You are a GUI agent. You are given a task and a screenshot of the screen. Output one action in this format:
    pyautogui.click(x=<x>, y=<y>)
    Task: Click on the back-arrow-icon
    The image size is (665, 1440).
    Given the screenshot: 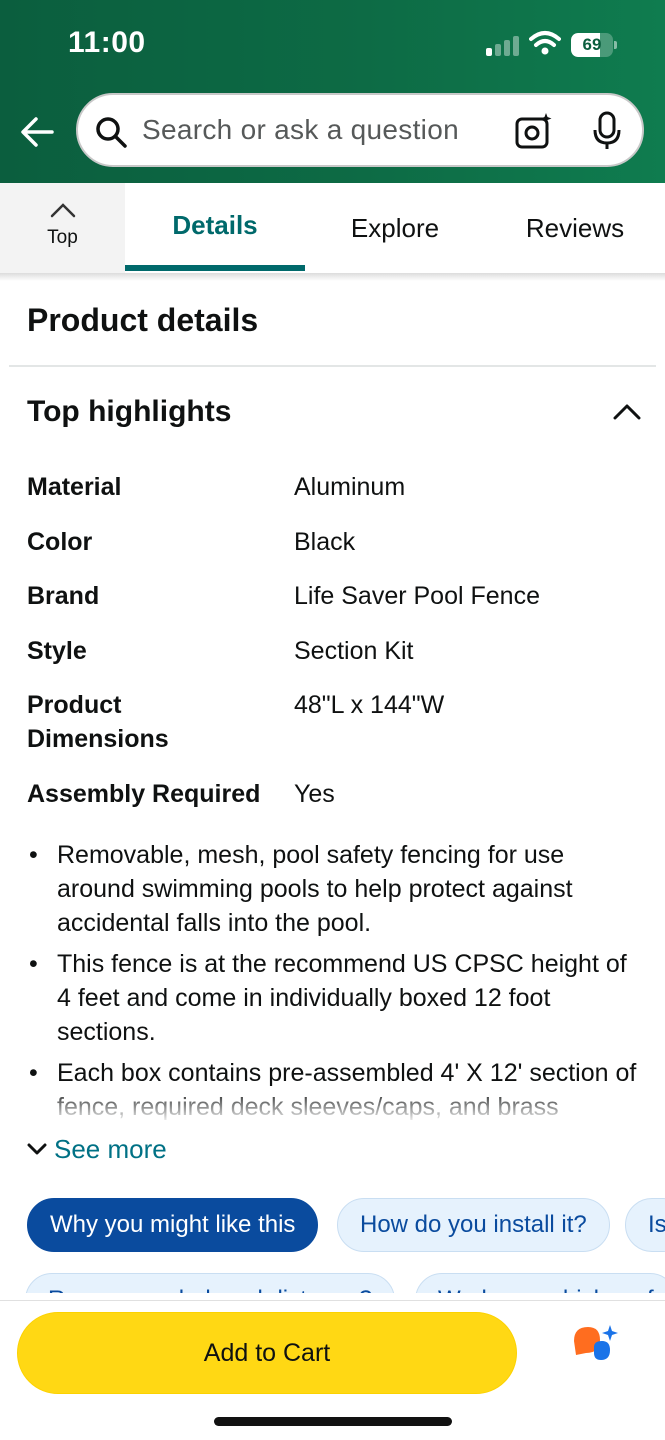 What is the action you would take?
    pyautogui.click(x=38, y=132)
    